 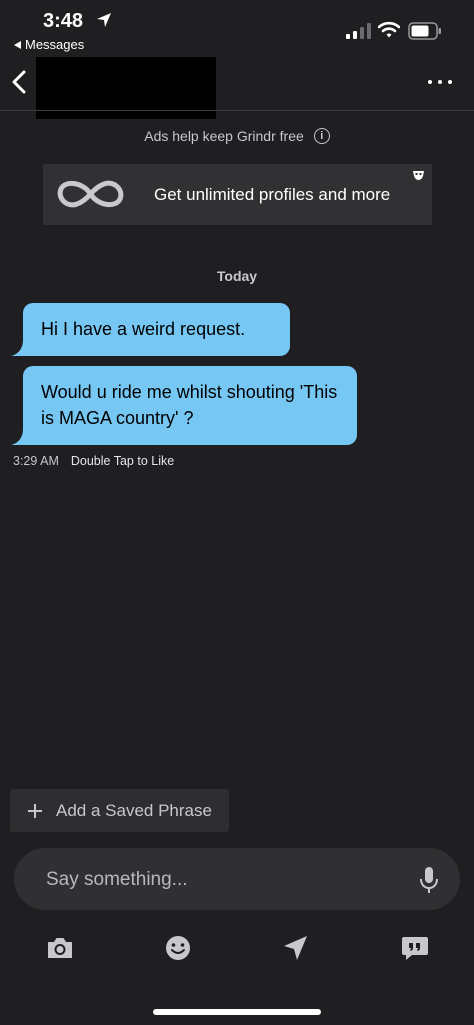 I want to click on plus-icon, so click(x=35, y=810).